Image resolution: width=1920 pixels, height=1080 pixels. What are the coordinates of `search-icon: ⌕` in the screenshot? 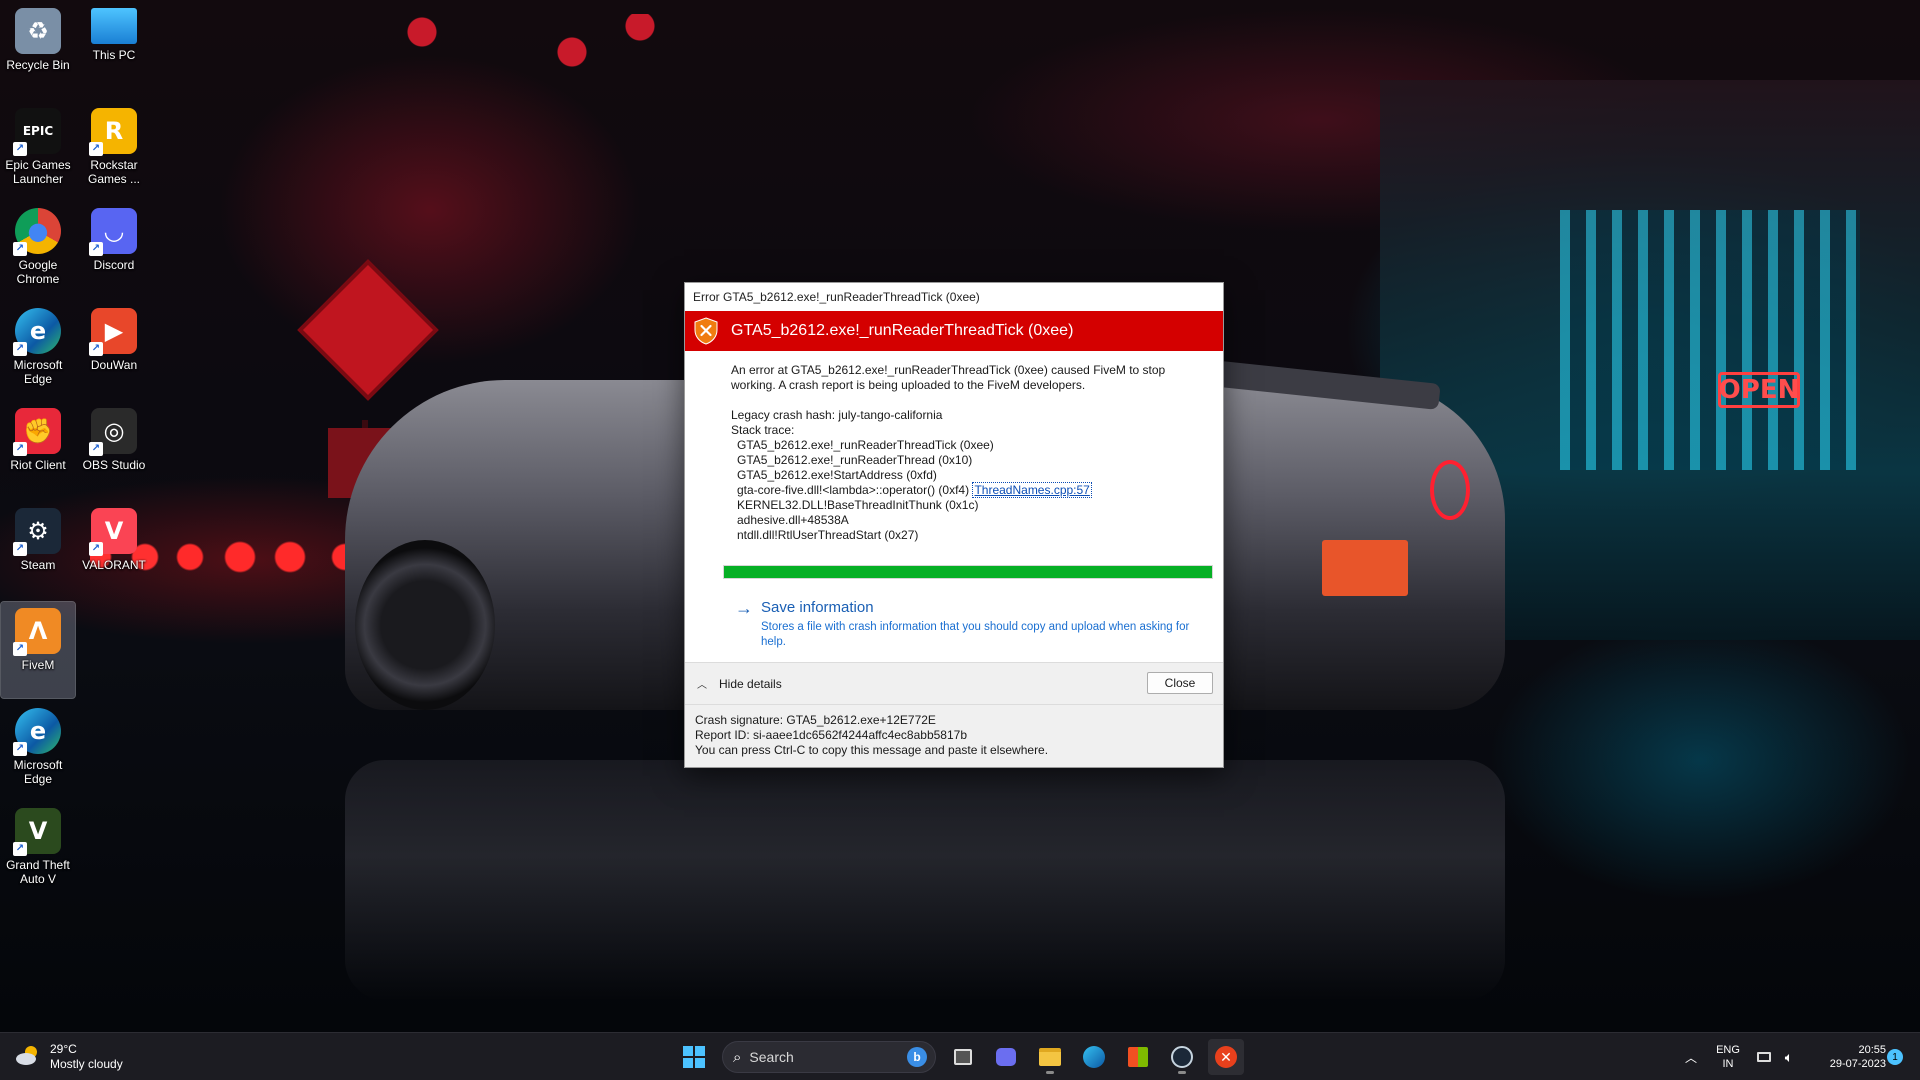 It's located at (737, 1057).